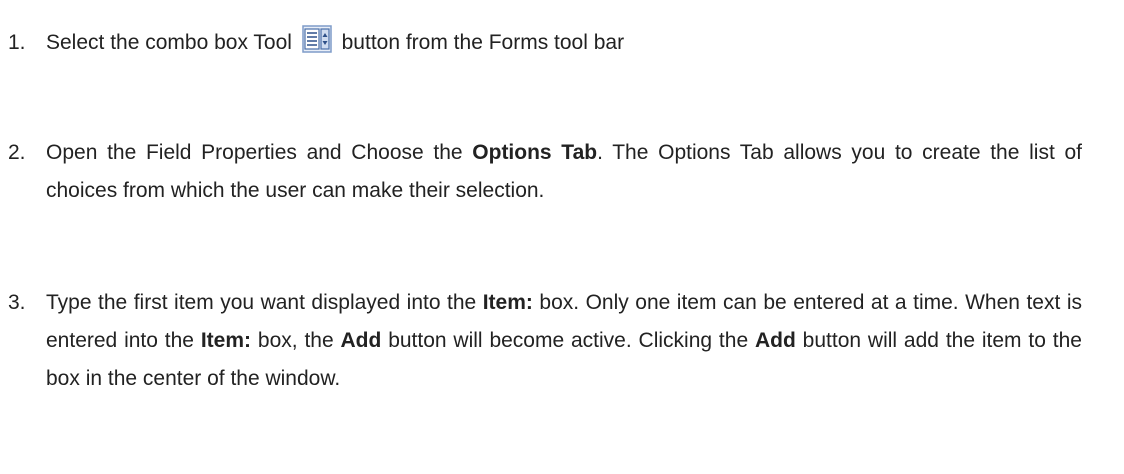  Describe the element at coordinates (226, 340) in the screenshot. I see `step-3-bold-item-2: Item:` at that location.